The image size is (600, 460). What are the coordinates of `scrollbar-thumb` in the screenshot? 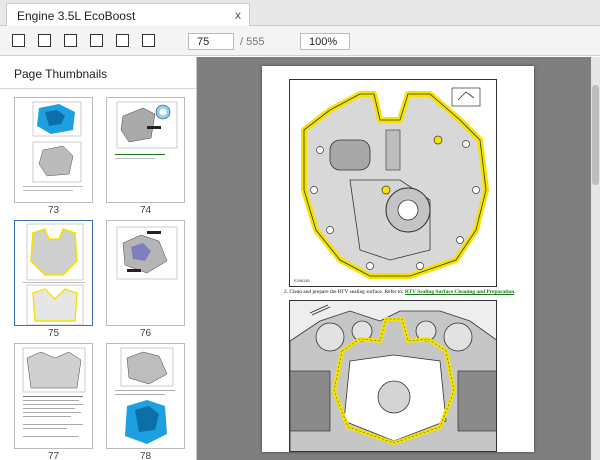 It's located at (595, 135).